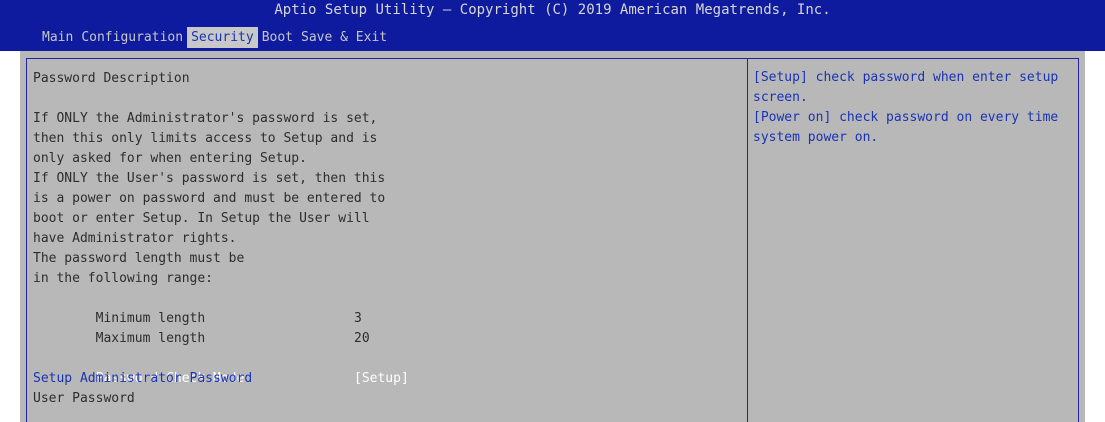 This screenshot has height=422, width=1105. What do you see at coordinates (362, 338) in the screenshot?
I see `maximum-length-value: 20` at bounding box center [362, 338].